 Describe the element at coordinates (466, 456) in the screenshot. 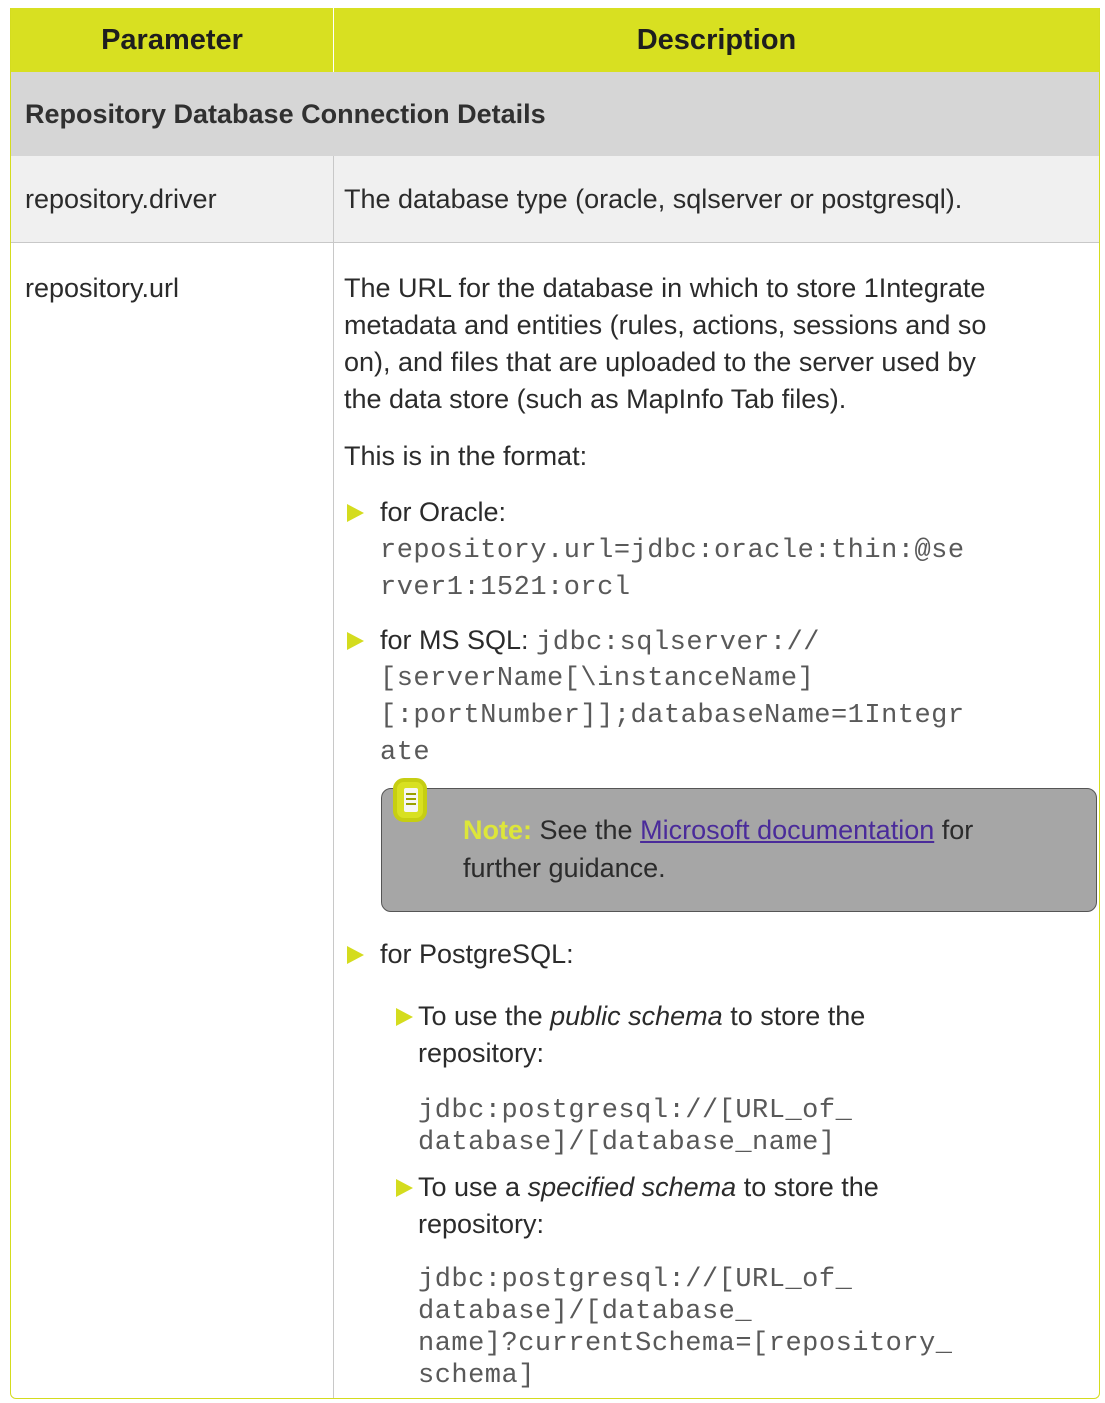

I see `format-intro: This is in the format:` at that location.